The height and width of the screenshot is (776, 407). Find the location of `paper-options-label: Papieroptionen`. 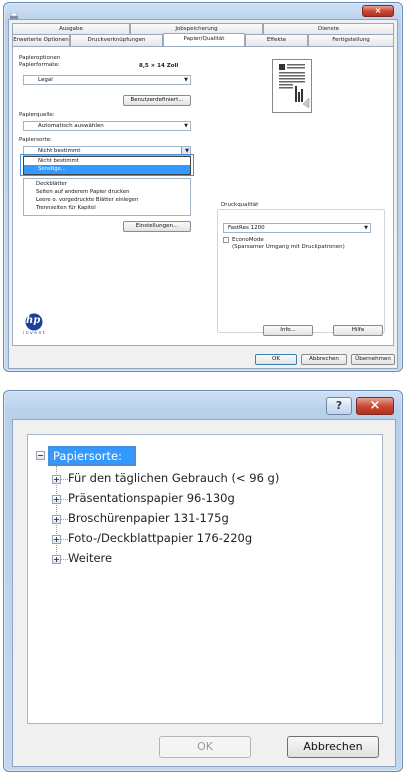

paper-options-label: Papieroptionen is located at coordinates (40, 58).